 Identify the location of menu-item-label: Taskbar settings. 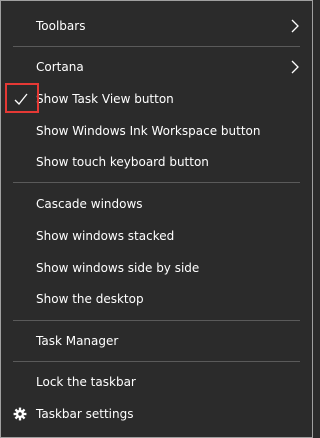
(85, 414).